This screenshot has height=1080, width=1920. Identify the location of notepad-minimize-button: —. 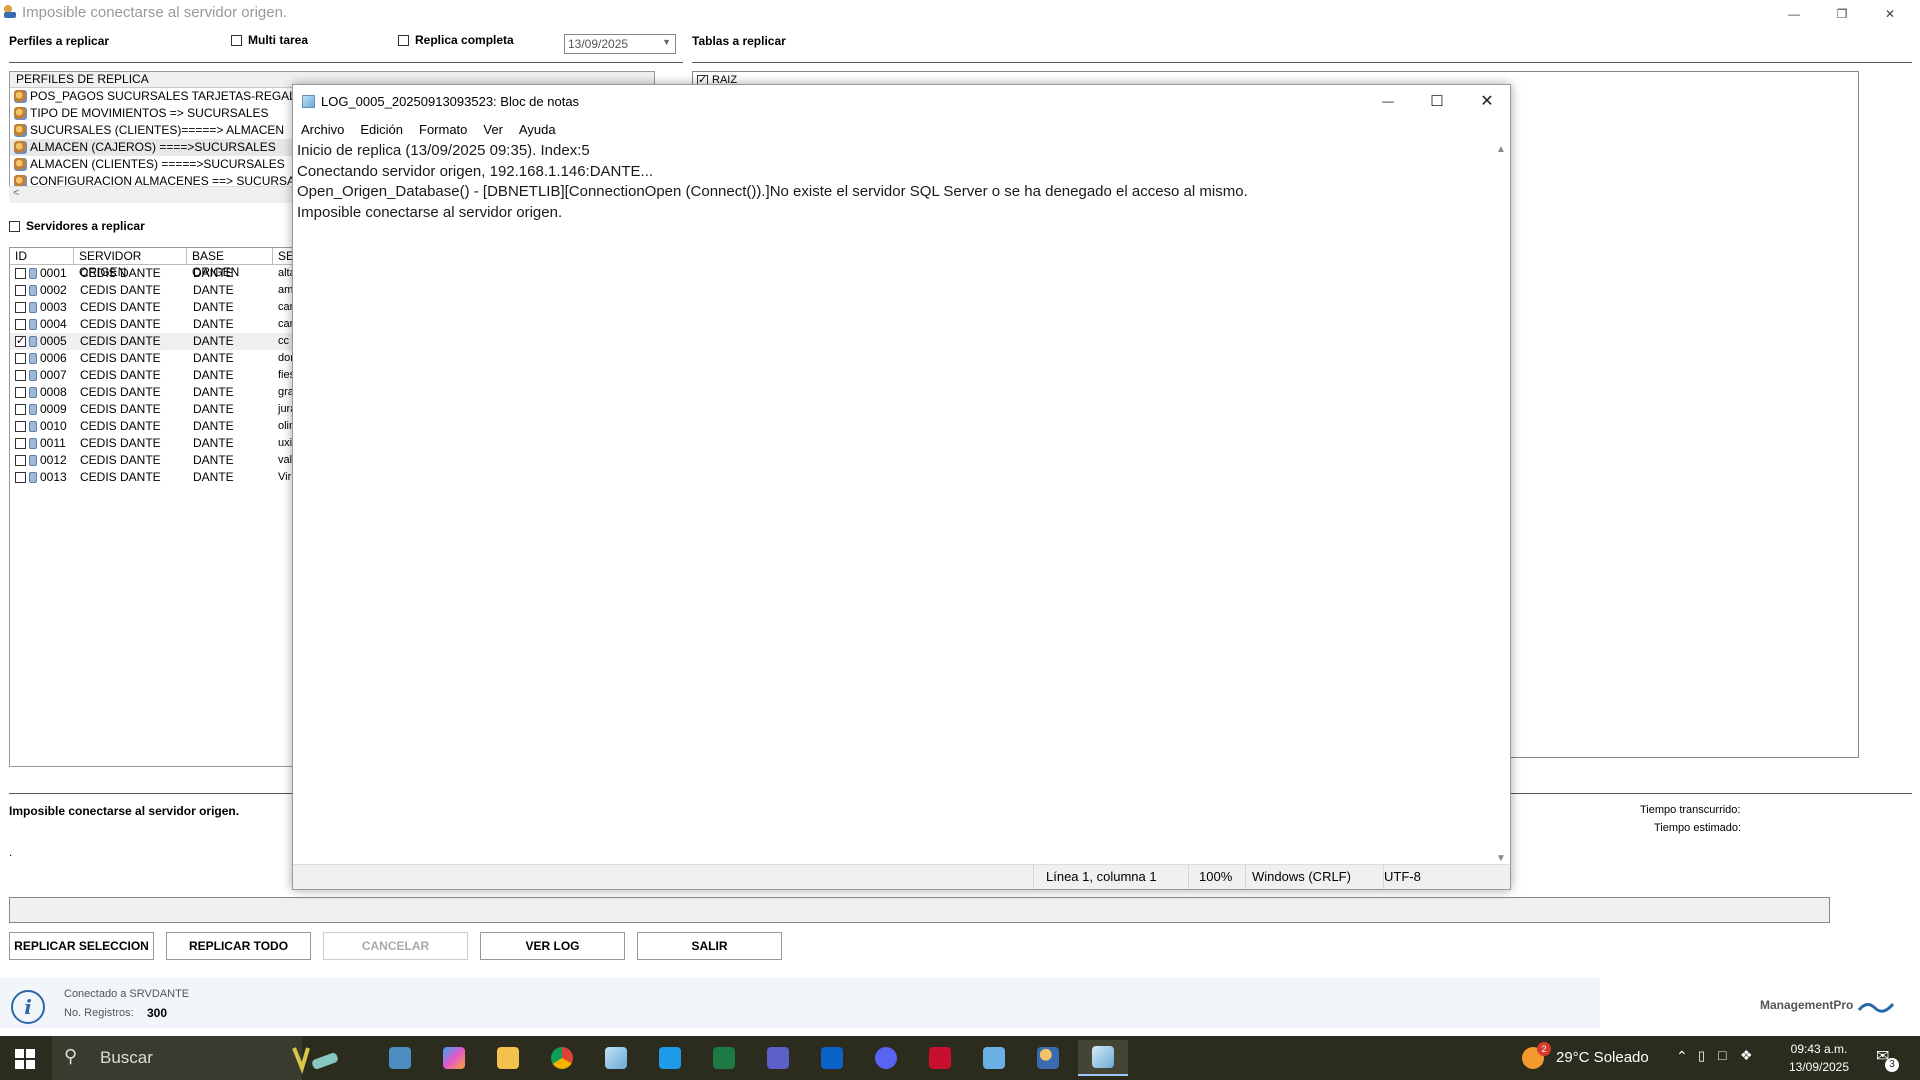
(1388, 101).